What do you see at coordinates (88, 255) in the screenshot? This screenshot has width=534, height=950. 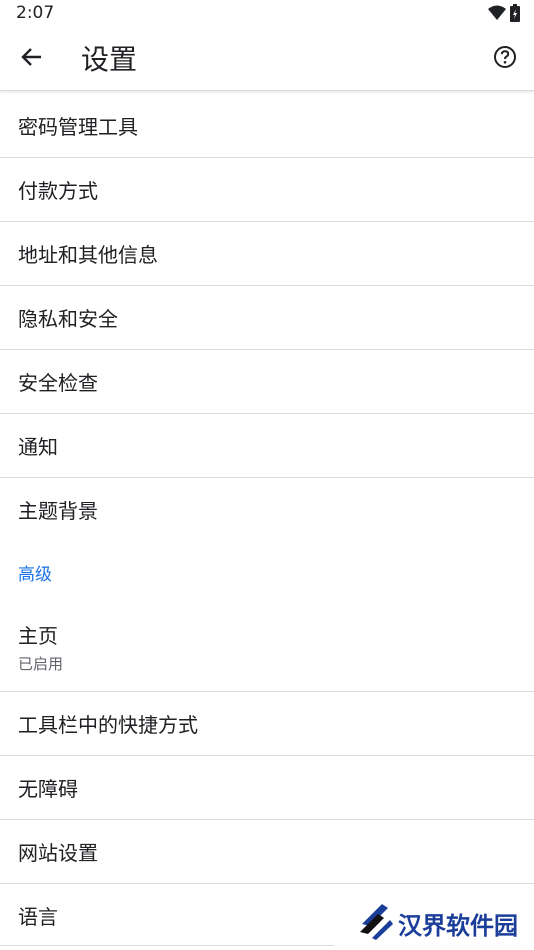 I see `settings-item-label: 地址和其他信息` at bounding box center [88, 255].